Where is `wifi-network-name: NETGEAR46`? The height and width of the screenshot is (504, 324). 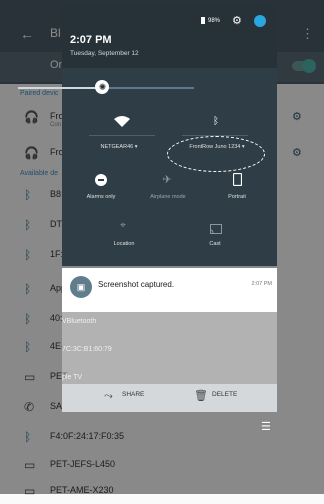 wifi-network-name: NETGEAR46 is located at coordinates (117, 147).